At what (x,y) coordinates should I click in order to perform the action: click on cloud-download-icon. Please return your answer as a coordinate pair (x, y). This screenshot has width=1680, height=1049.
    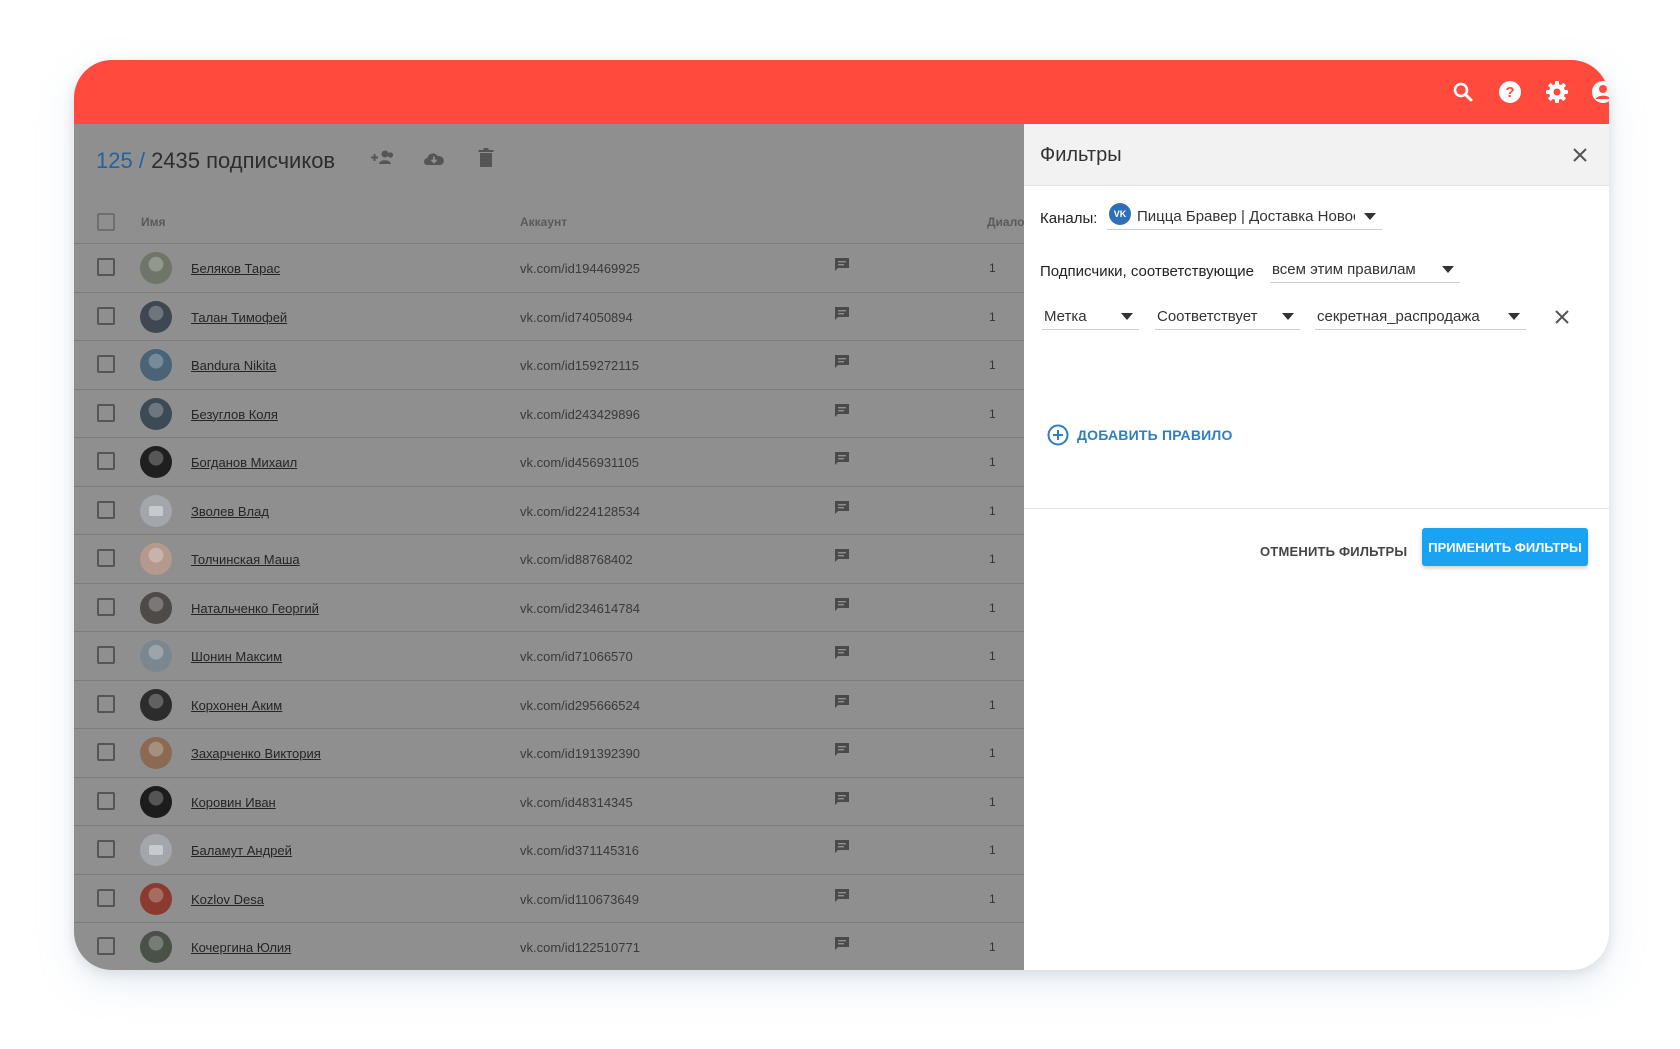
    Looking at the image, I should click on (434, 158).